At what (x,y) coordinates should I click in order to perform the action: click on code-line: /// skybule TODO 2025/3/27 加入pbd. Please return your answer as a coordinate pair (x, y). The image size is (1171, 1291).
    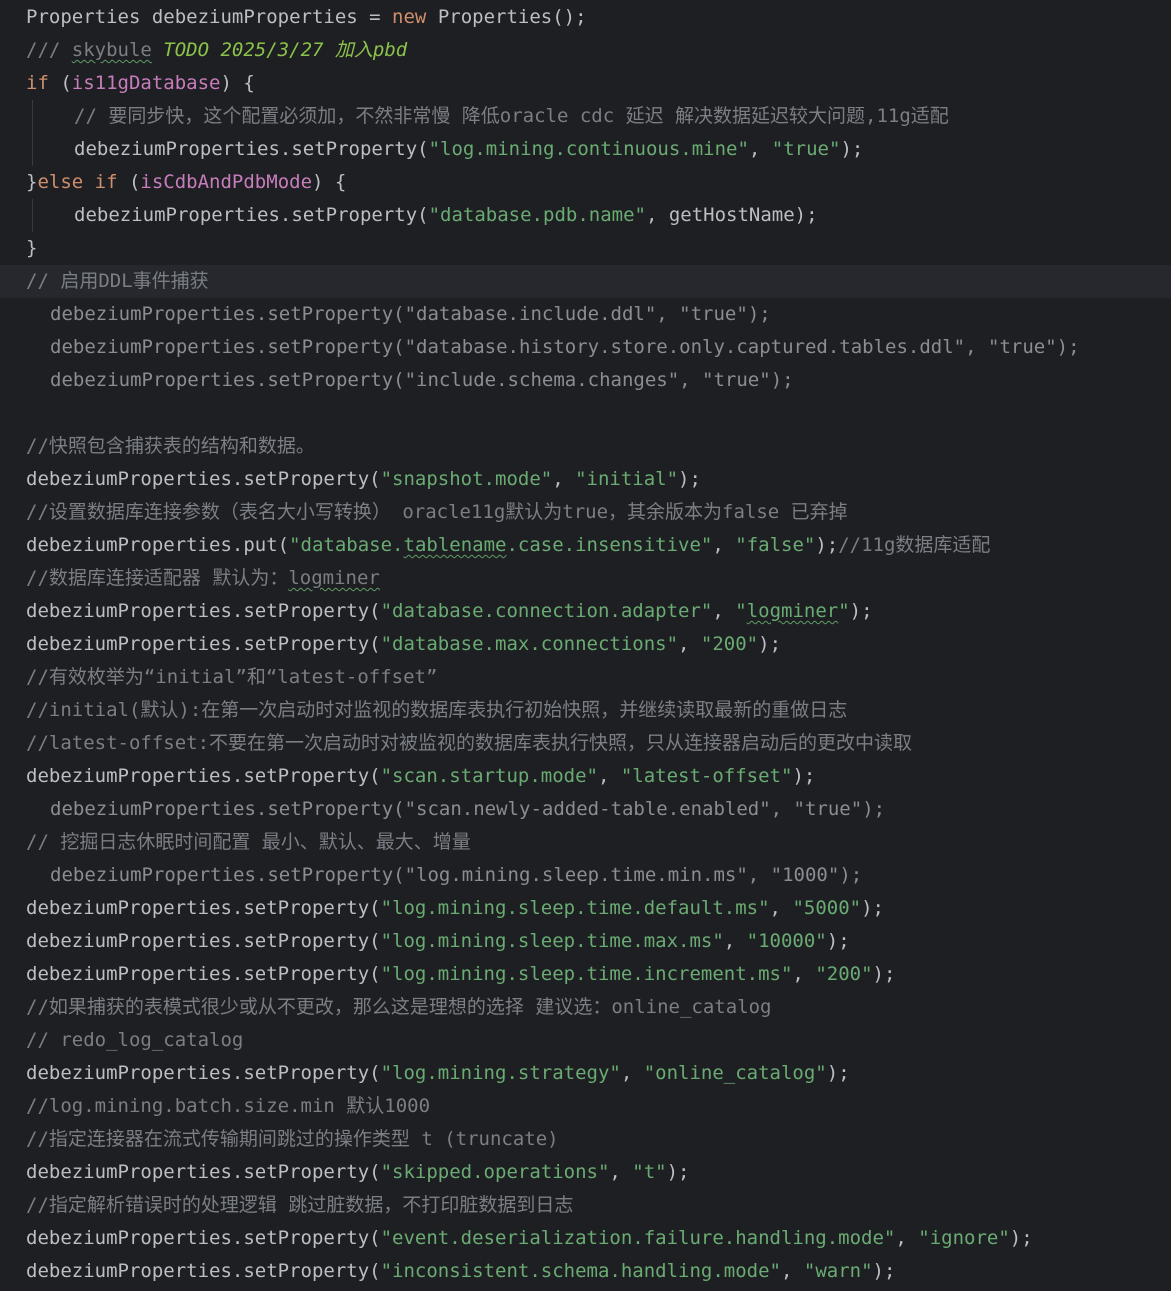
    Looking at the image, I should click on (585, 50).